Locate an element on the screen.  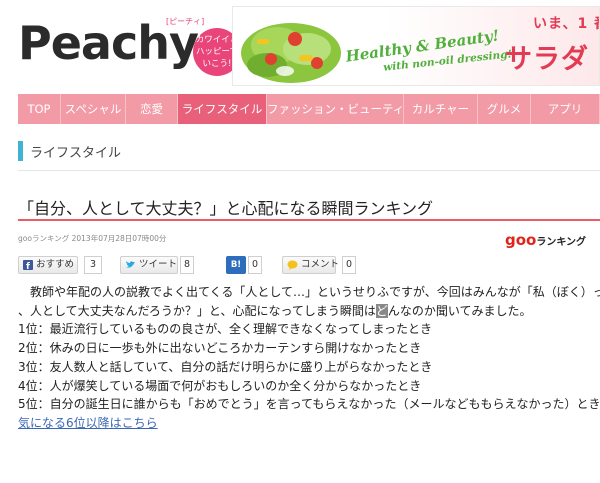
nav-item-culture: カルチャー is located at coordinates (441, 109).